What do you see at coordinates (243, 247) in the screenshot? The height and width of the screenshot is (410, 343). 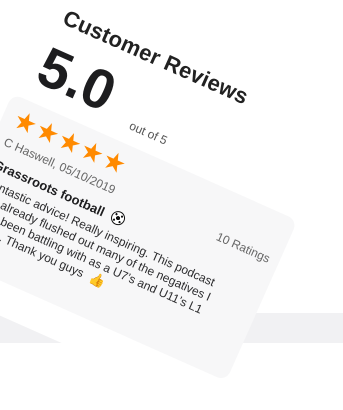 I see `ratings-count: 10 Ratings` at bounding box center [243, 247].